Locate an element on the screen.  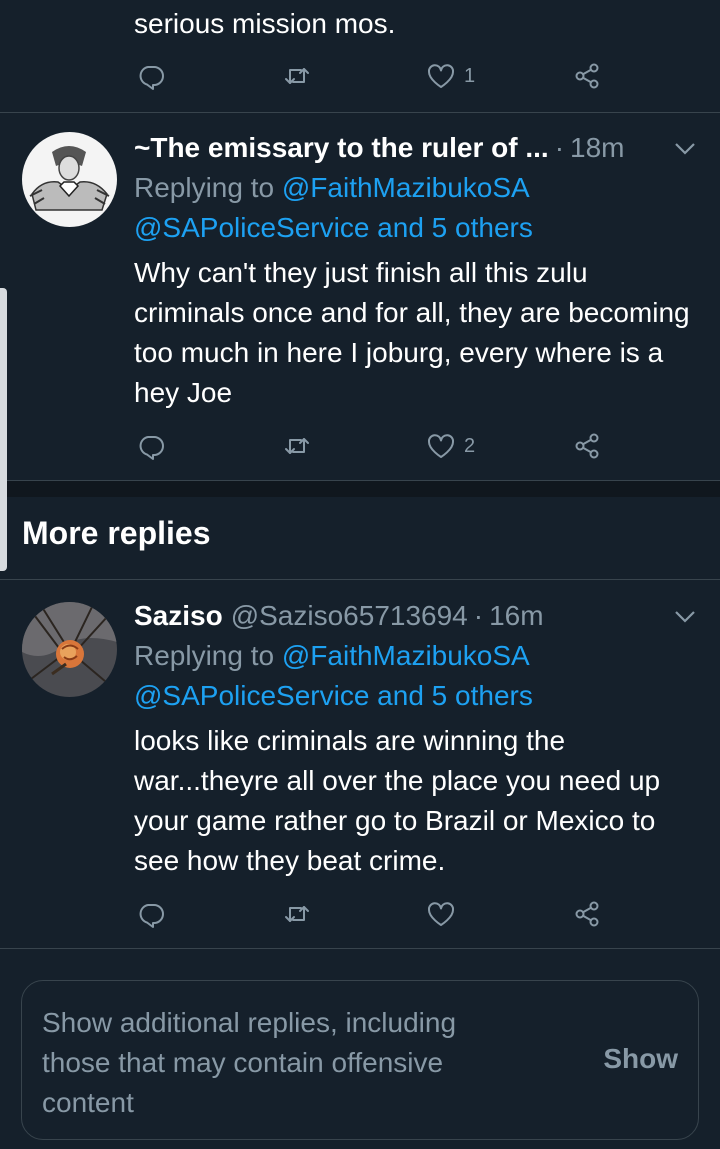
section-title: More replies is located at coordinates (116, 533).